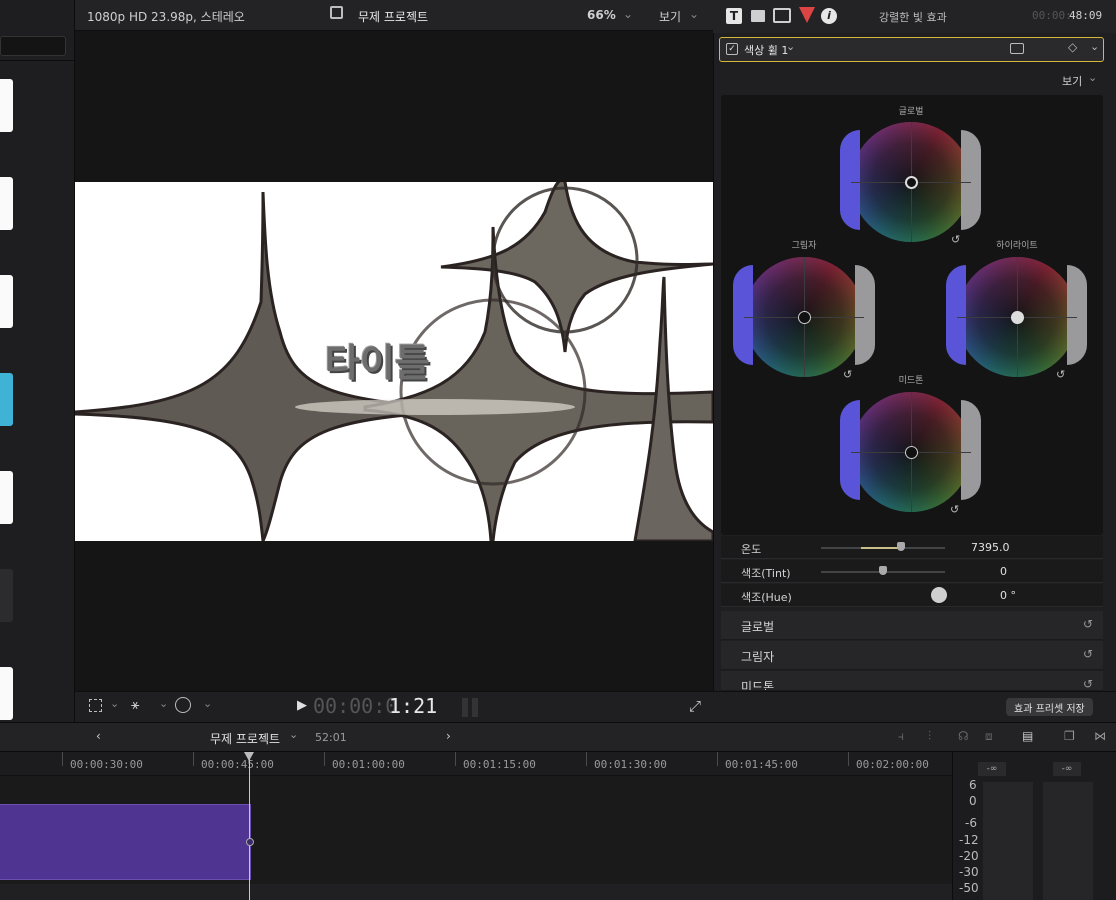  Describe the element at coordinates (992, 769) in the screenshot. I see `meter-peak-left: -∞` at that location.